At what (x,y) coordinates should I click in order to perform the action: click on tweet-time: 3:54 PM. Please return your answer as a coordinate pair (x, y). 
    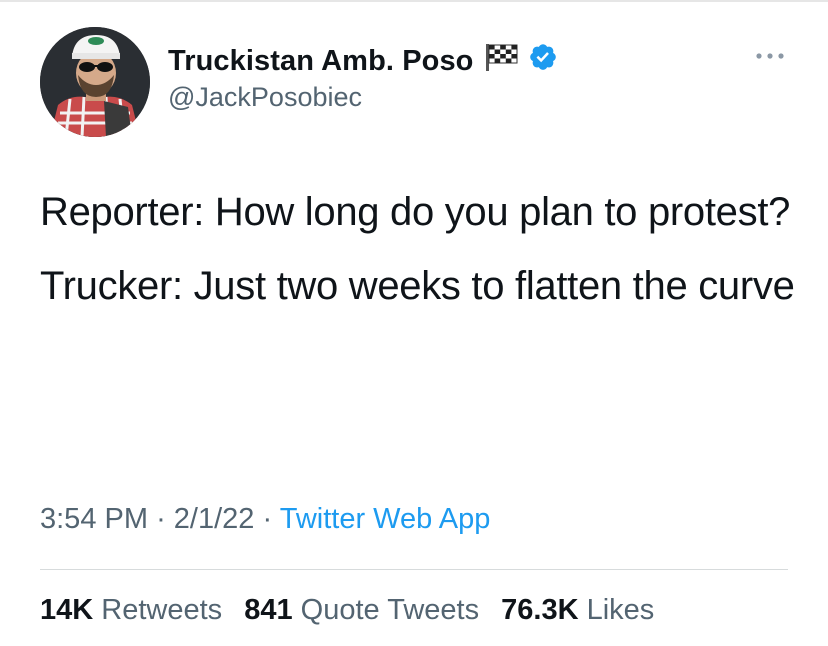
    Looking at the image, I should click on (94, 519).